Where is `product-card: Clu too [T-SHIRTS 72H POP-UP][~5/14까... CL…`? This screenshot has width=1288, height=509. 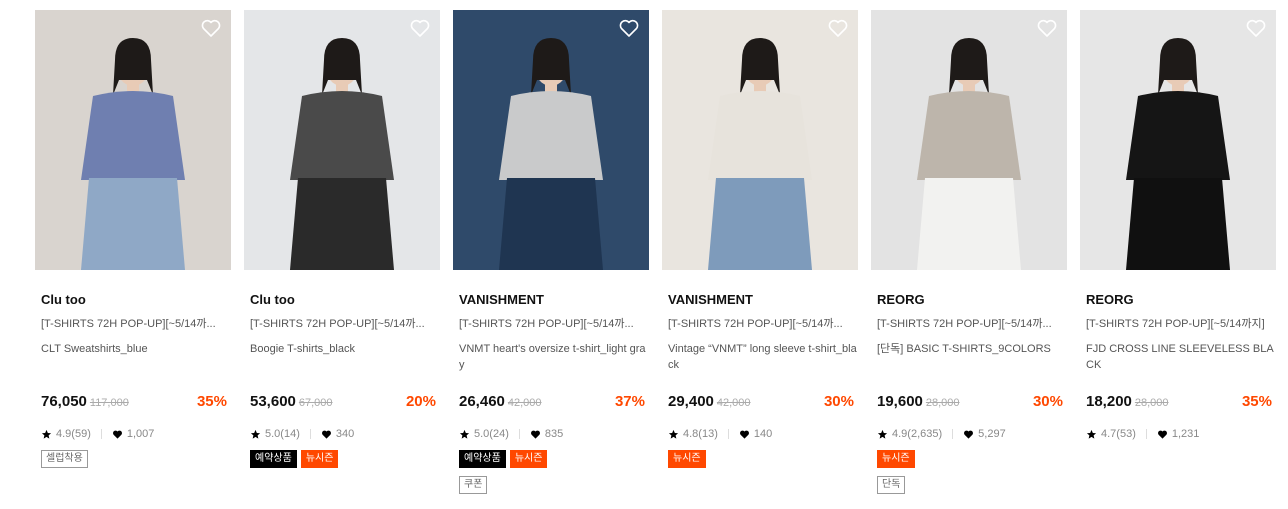
product-card: Clu too [T-SHIRTS 72H POP-UP][~5/14까... CL… is located at coordinates (133, 239).